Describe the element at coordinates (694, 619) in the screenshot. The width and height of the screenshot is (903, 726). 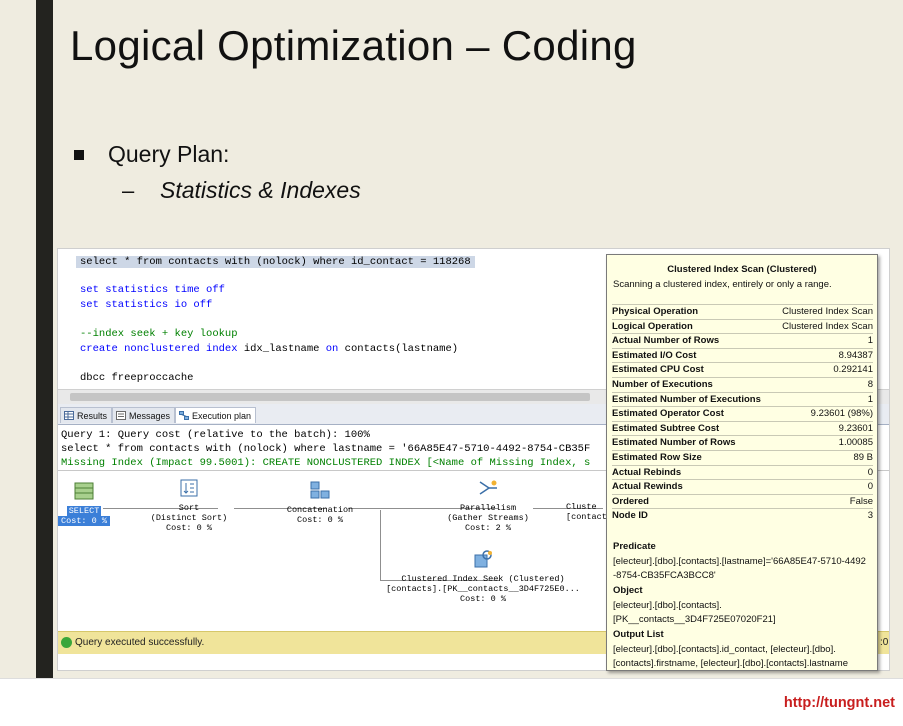
I see `tooltip-object-line-2: [PK__contacts__3D4F725E07020F21]` at that location.